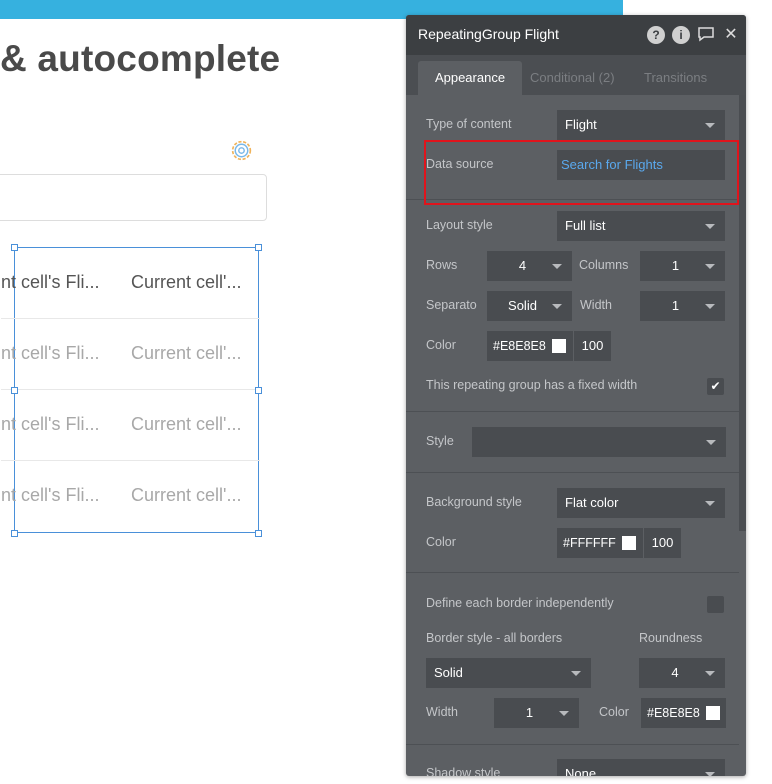  I want to click on fixed-width-label: This repeating group has a fixed width, so click(532, 385).